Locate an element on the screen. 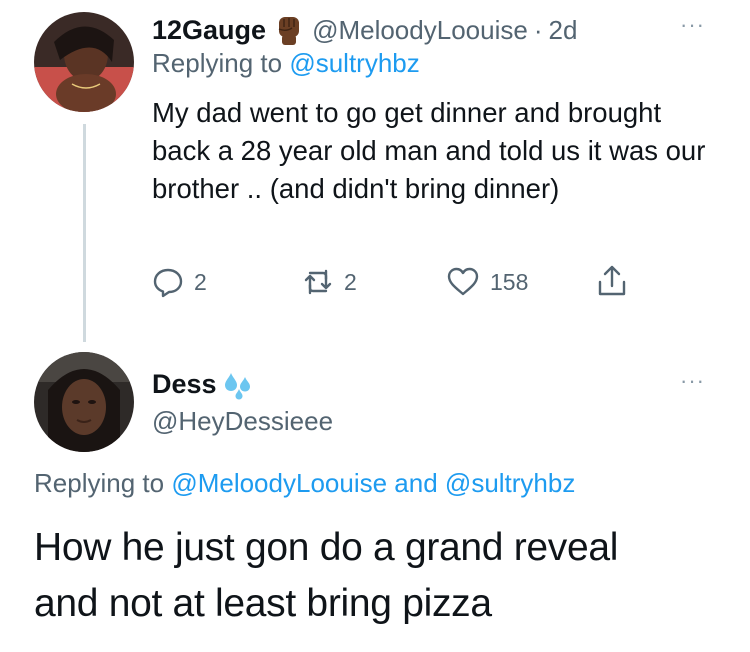 The image size is (750, 652). heart-icon is located at coordinates (463, 282).